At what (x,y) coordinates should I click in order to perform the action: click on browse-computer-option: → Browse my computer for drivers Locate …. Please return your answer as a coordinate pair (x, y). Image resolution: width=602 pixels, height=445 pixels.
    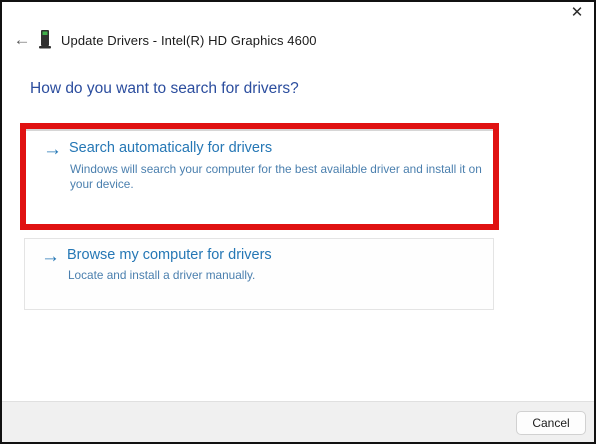
    Looking at the image, I should click on (259, 274).